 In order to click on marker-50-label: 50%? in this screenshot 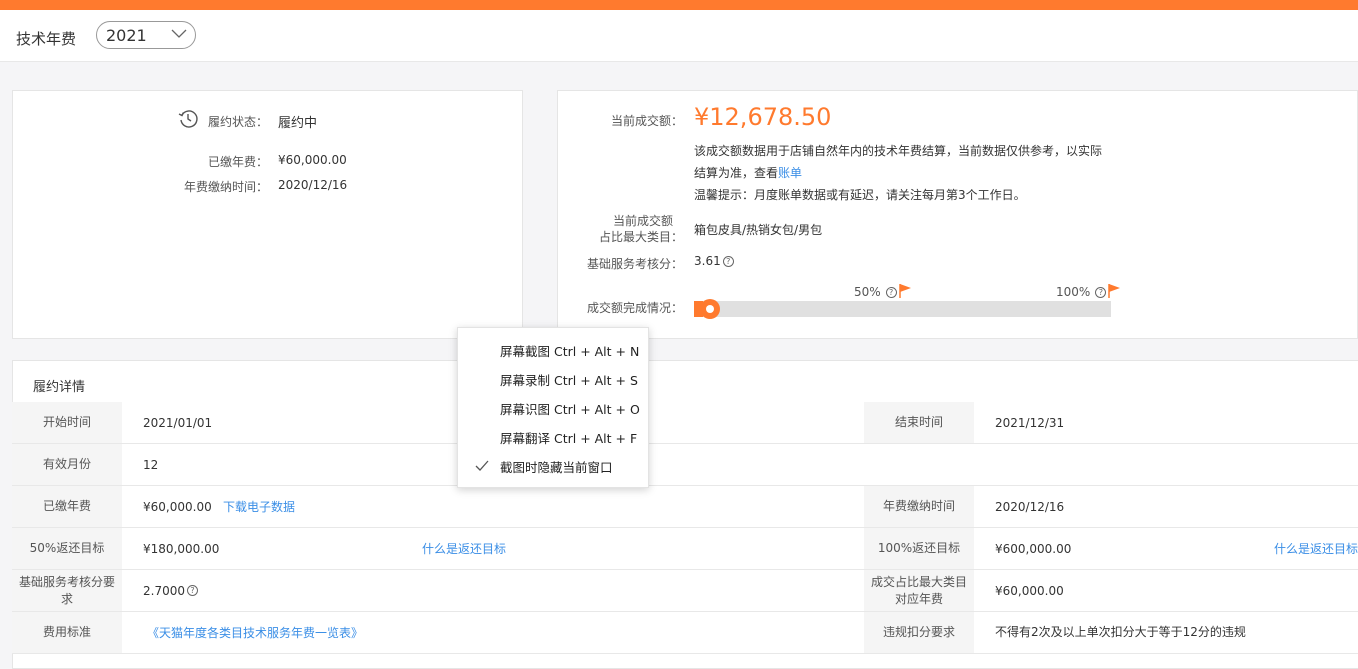, I will do `click(875, 292)`.